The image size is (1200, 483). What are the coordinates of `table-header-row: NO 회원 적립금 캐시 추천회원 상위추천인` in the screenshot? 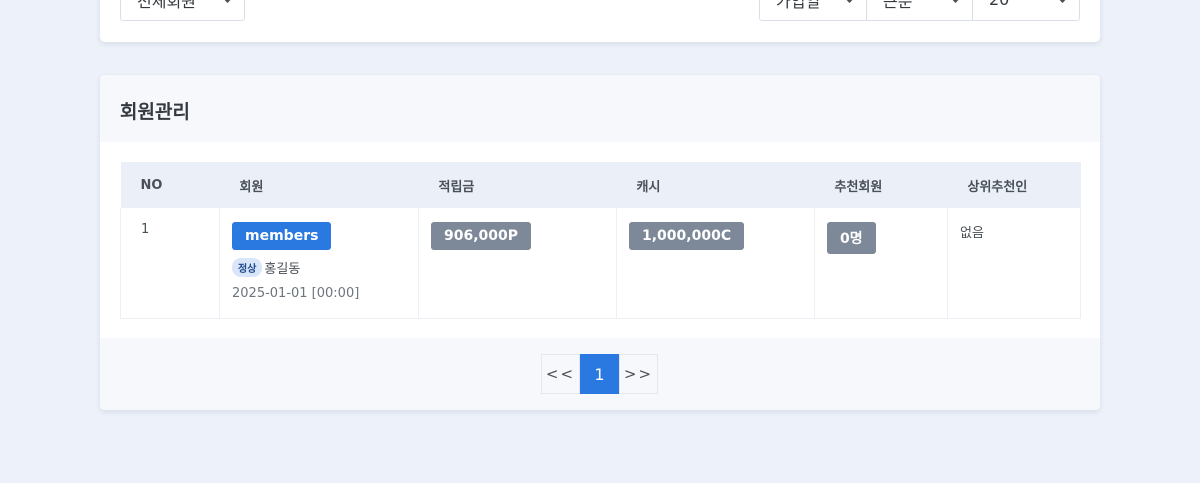 It's located at (600, 185).